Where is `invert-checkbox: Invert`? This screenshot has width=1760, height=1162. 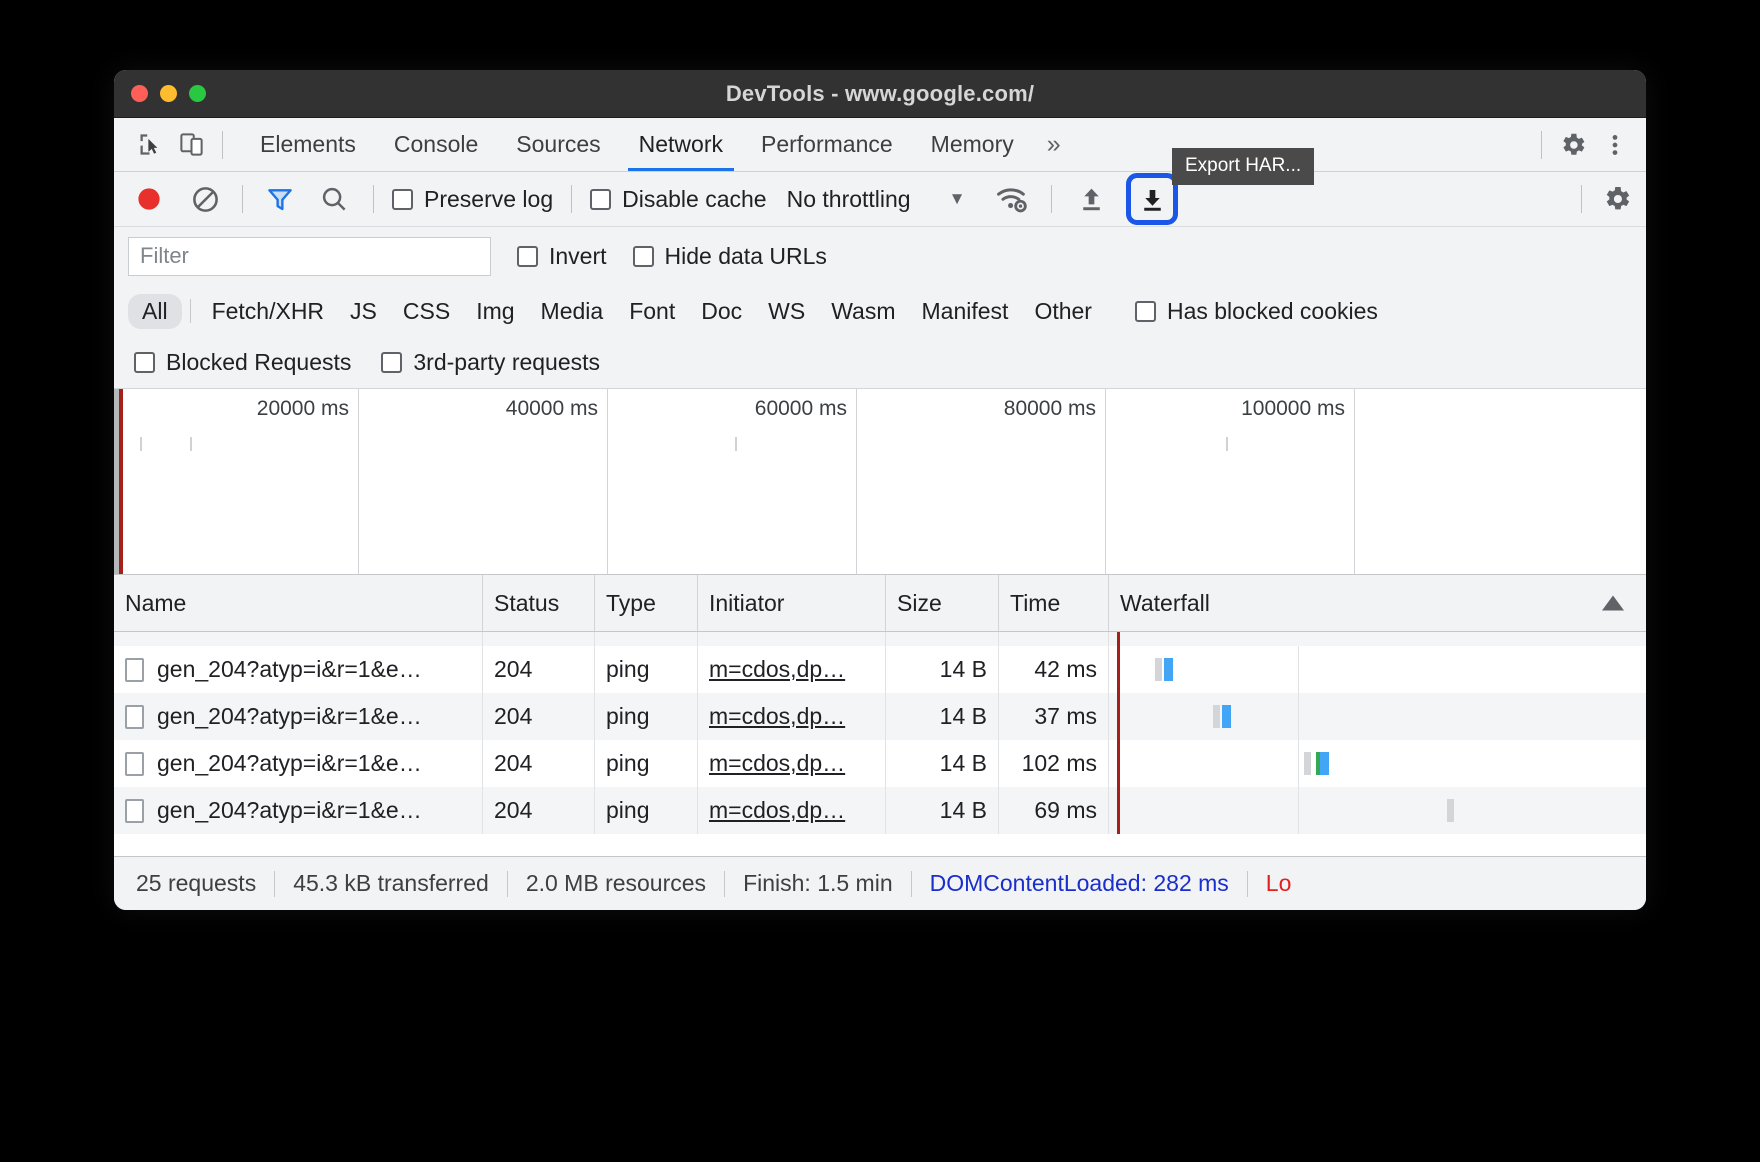 invert-checkbox: Invert is located at coordinates (562, 256).